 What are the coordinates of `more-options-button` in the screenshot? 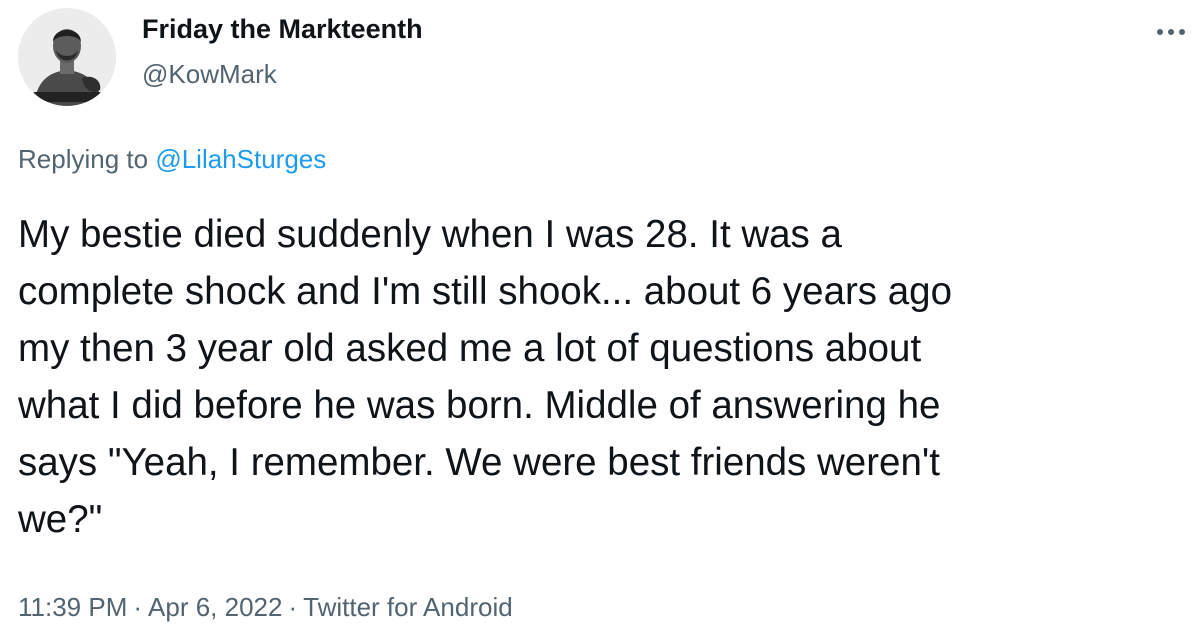 It's located at (1171, 32).